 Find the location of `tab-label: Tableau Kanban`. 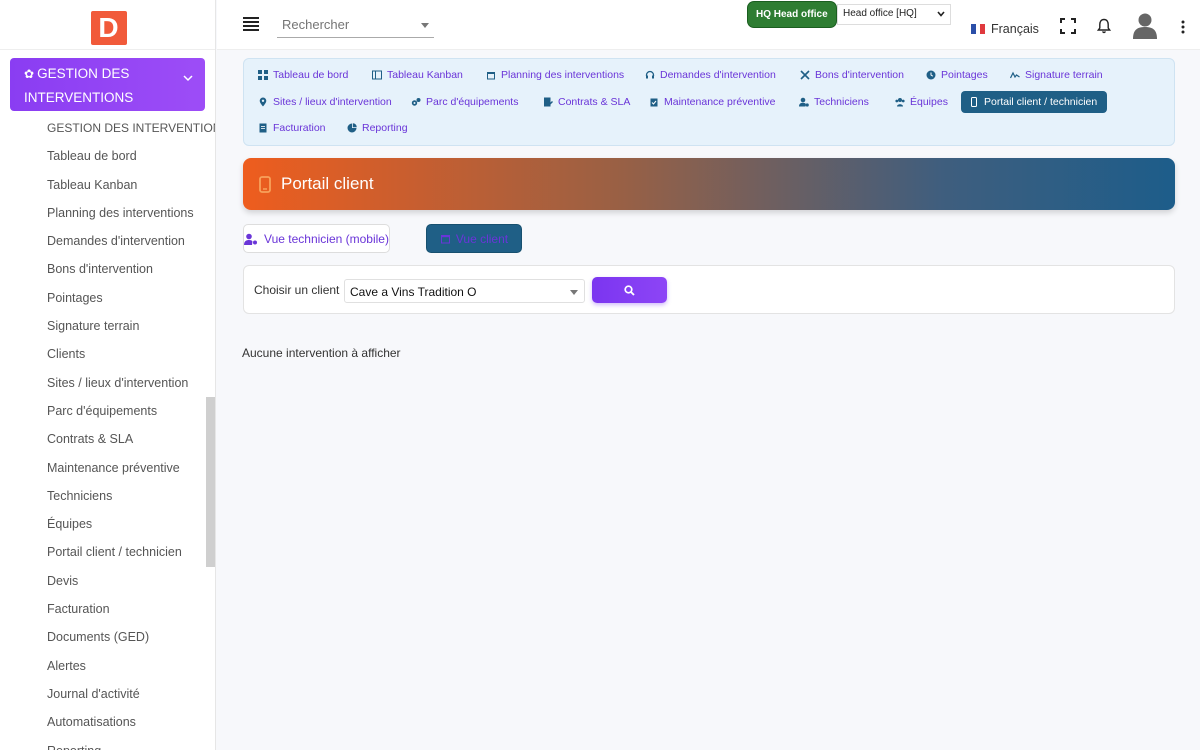

tab-label: Tableau Kanban is located at coordinates (425, 75).